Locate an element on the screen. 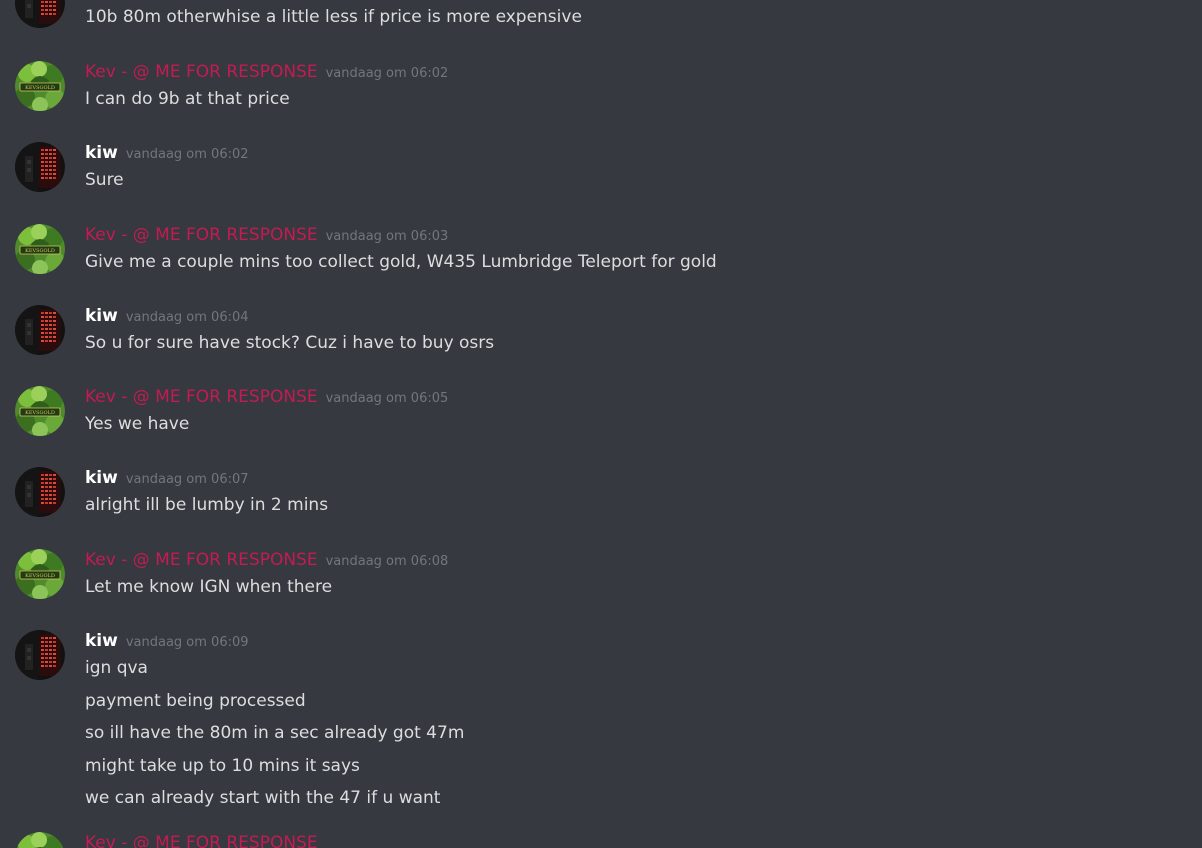 This screenshot has height=848, width=1202. message-header: Kev - @ ME FOR RESPONSE vandaag om 06:05 is located at coordinates (266, 398).